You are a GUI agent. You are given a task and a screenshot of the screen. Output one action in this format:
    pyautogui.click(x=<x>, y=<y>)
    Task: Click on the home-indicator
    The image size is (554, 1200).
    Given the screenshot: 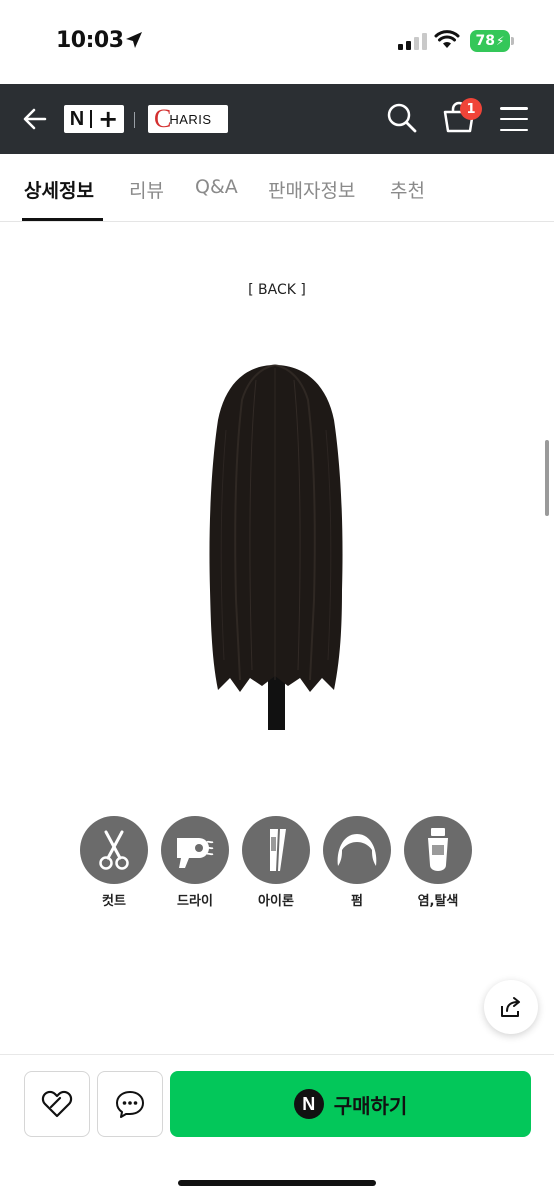 What is the action you would take?
    pyautogui.click(x=277, y=1183)
    